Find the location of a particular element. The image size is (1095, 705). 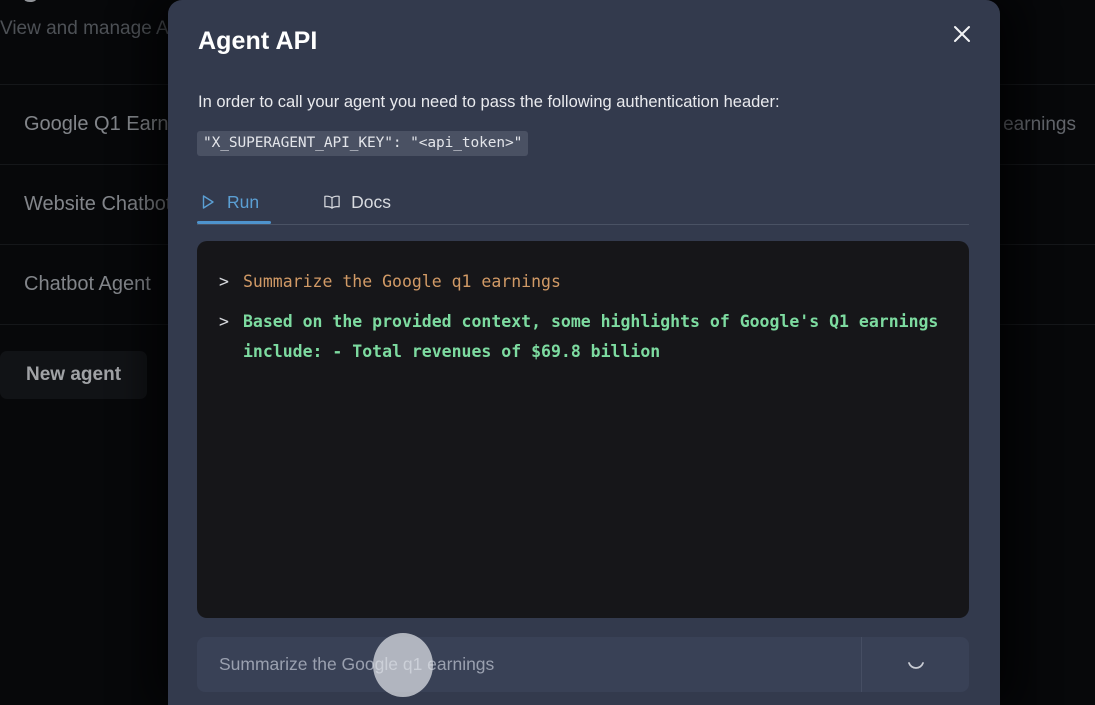

terminal-line: > Summarize the Google q1 earnings is located at coordinates (583, 282).